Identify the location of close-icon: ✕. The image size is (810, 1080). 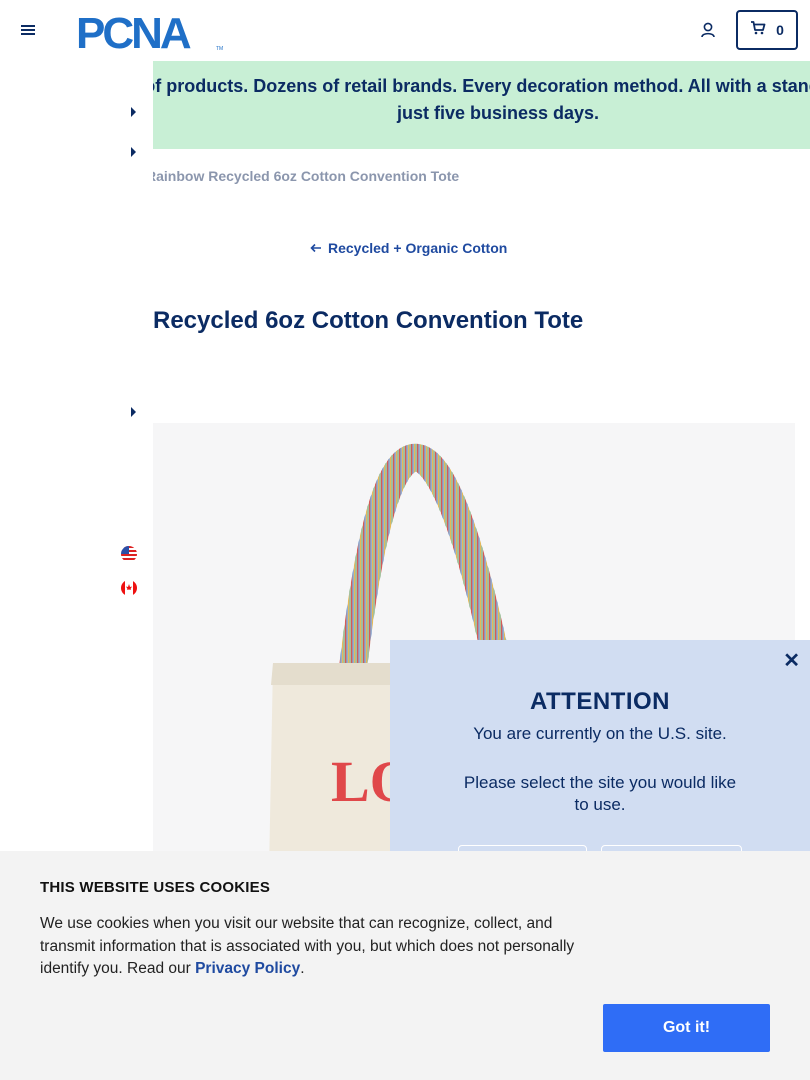
(791, 660).